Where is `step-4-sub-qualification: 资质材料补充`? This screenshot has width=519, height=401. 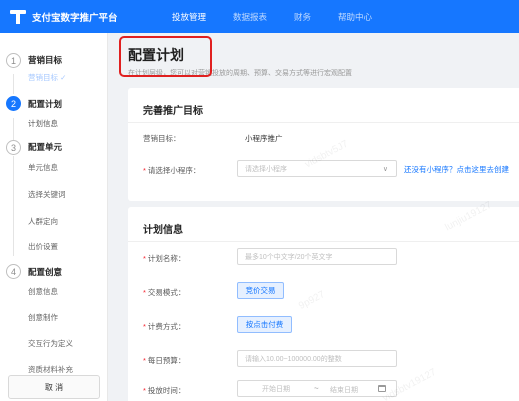
step-4-sub-qualification: 资质材料补充 is located at coordinates (50, 369).